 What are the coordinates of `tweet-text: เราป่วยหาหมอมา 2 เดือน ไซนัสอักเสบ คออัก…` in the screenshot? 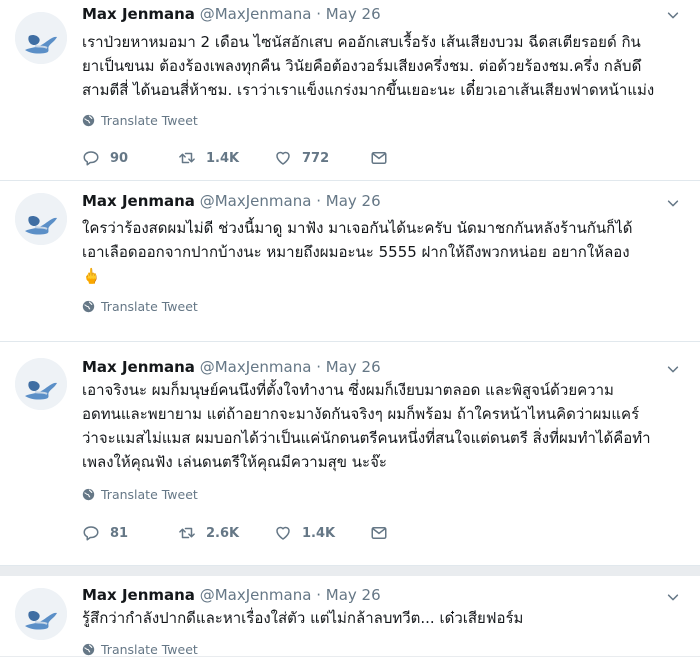 It's located at (382, 66).